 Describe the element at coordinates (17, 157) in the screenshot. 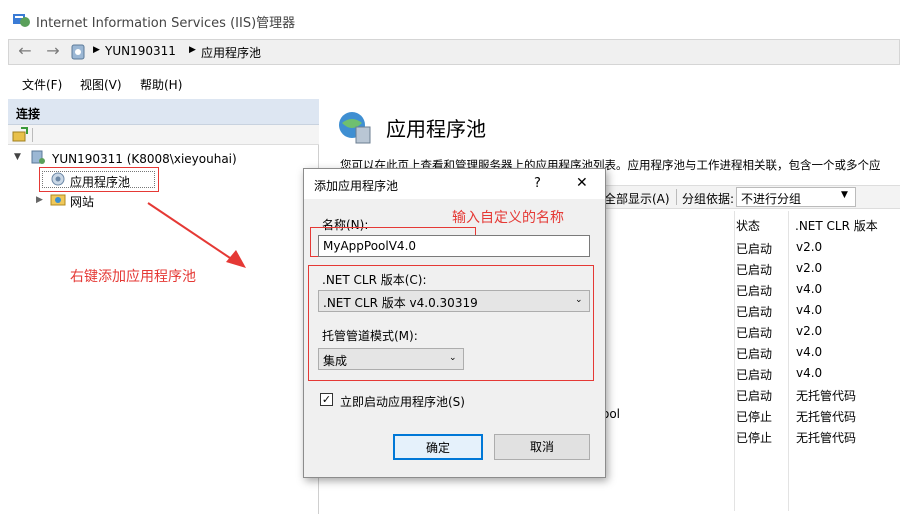

I see `expand-chevron-icon: ▼` at that location.